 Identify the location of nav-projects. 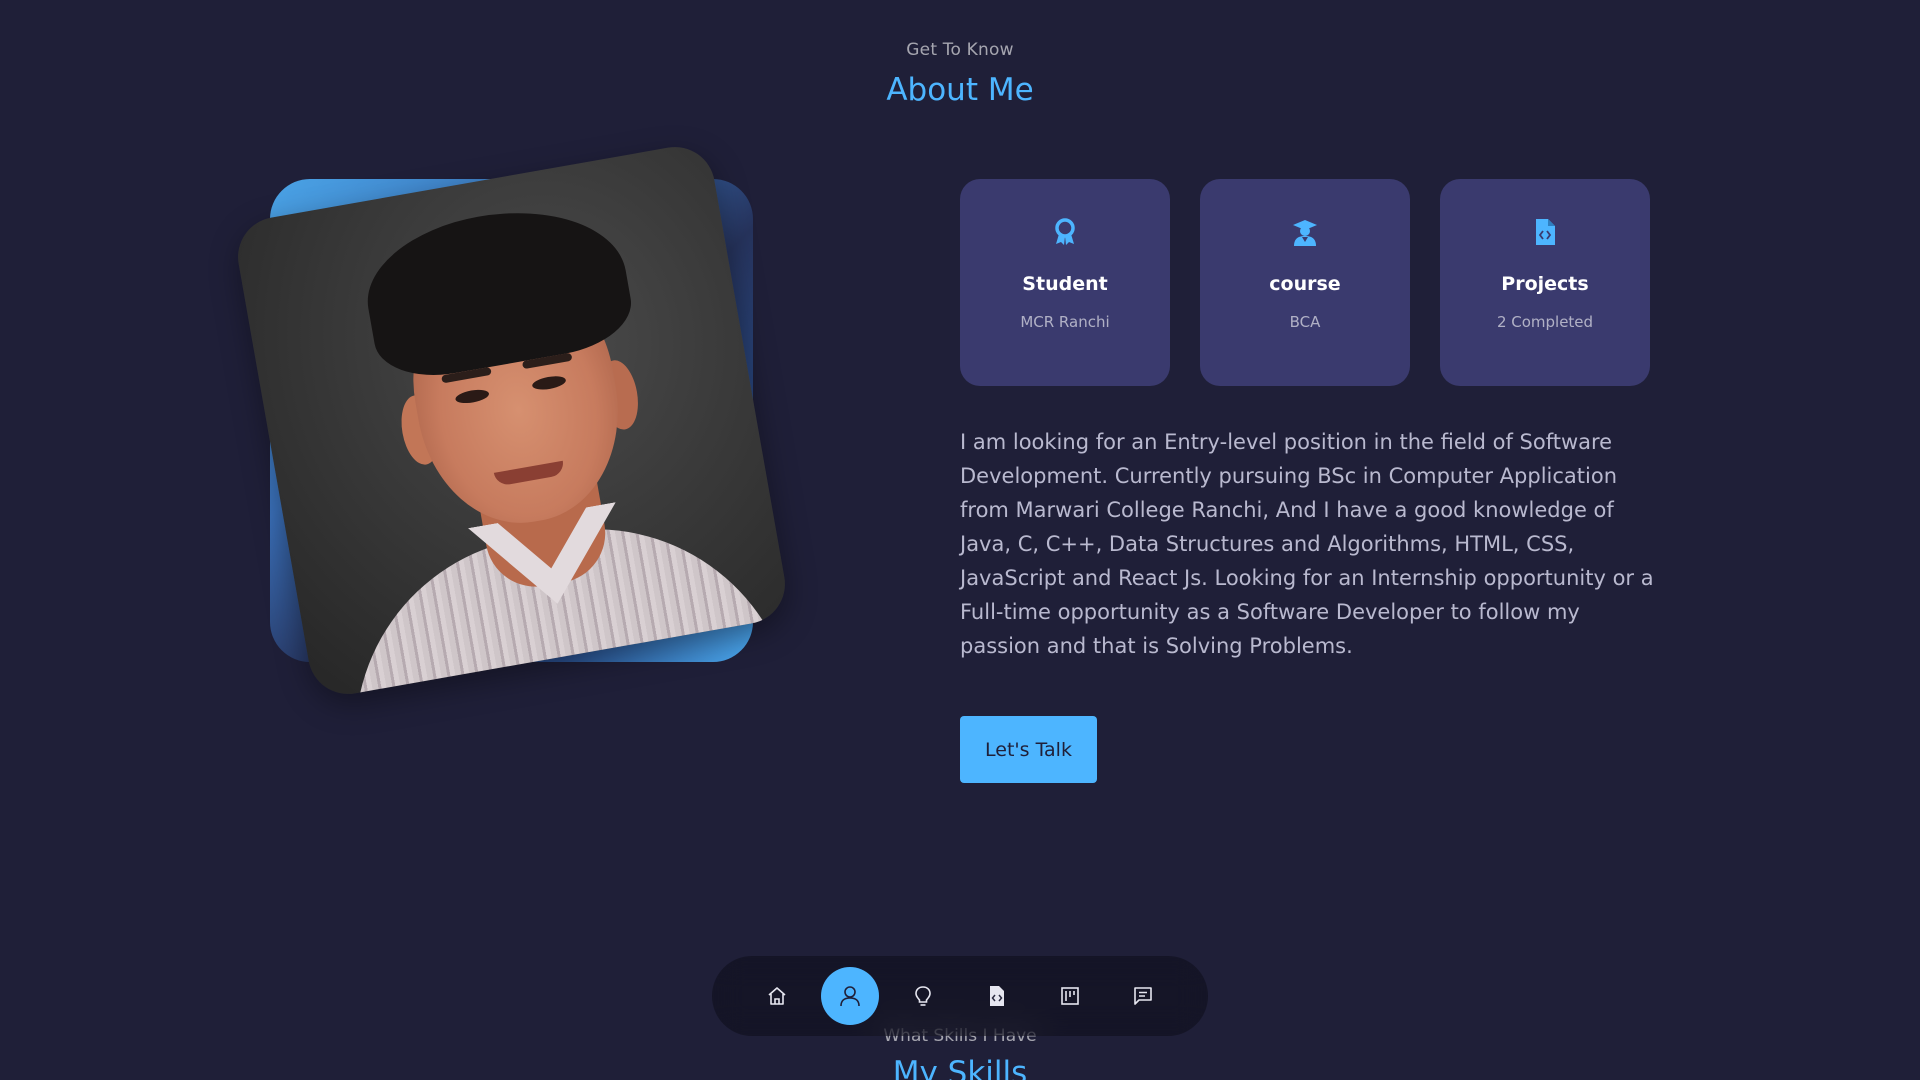
(997, 996).